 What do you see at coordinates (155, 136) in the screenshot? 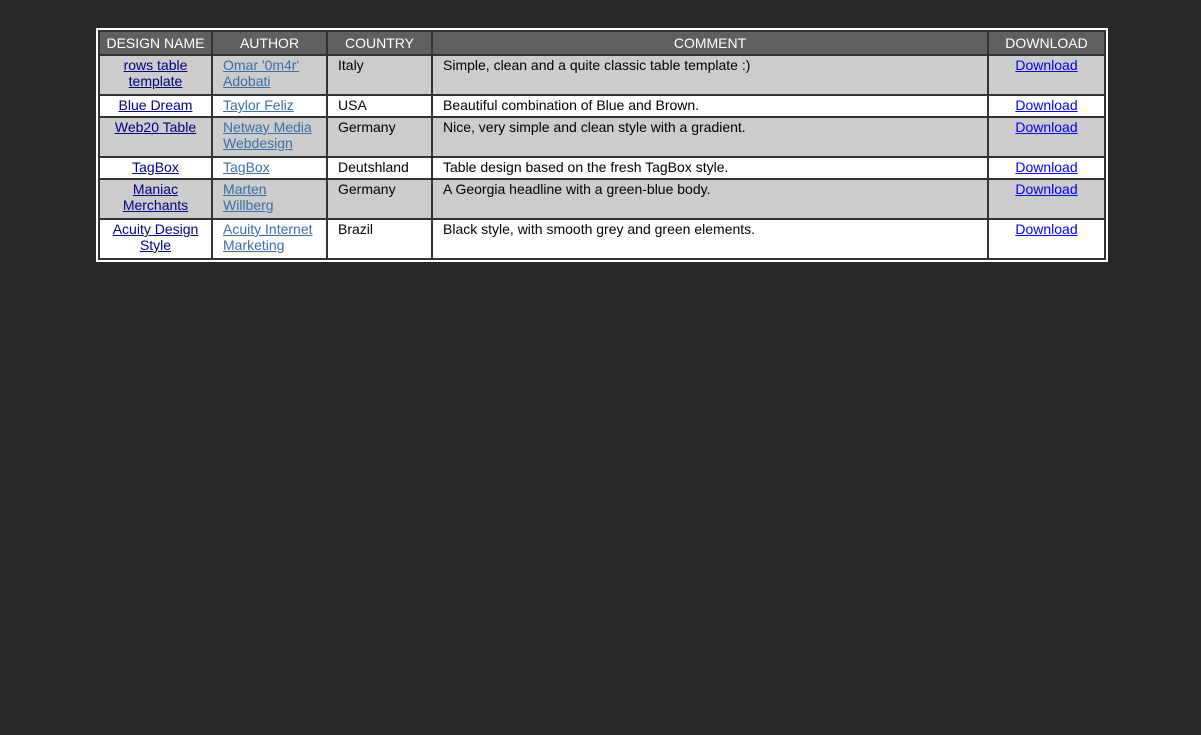
I see `design-name-cell: Web20 Table` at bounding box center [155, 136].